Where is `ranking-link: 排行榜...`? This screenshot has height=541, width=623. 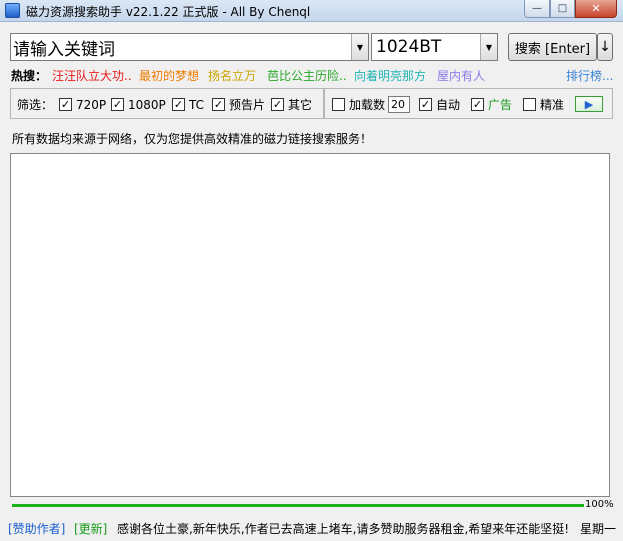 ranking-link: 排行榜... is located at coordinates (589, 75).